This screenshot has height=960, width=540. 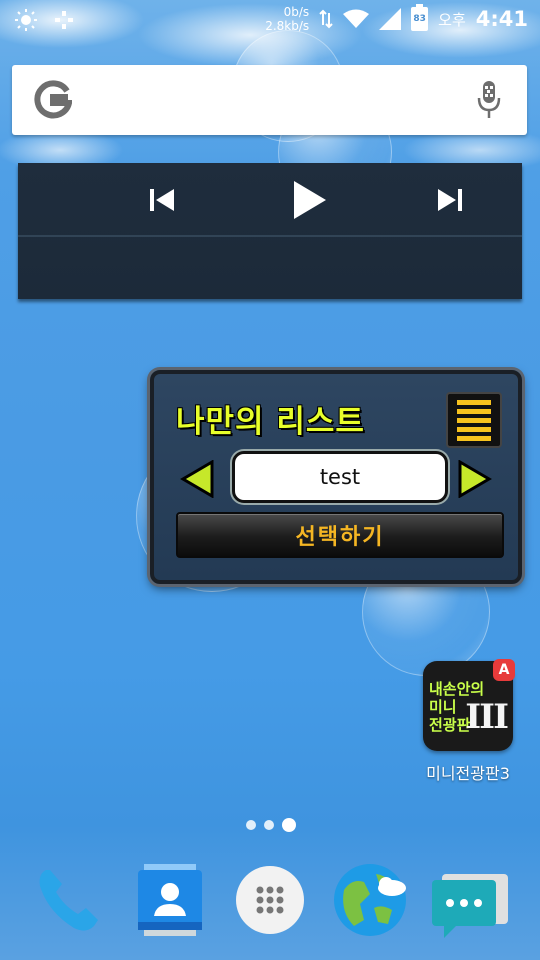 What do you see at coordinates (53, 99) in the screenshot?
I see `google-logo-icon` at bounding box center [53, 99].